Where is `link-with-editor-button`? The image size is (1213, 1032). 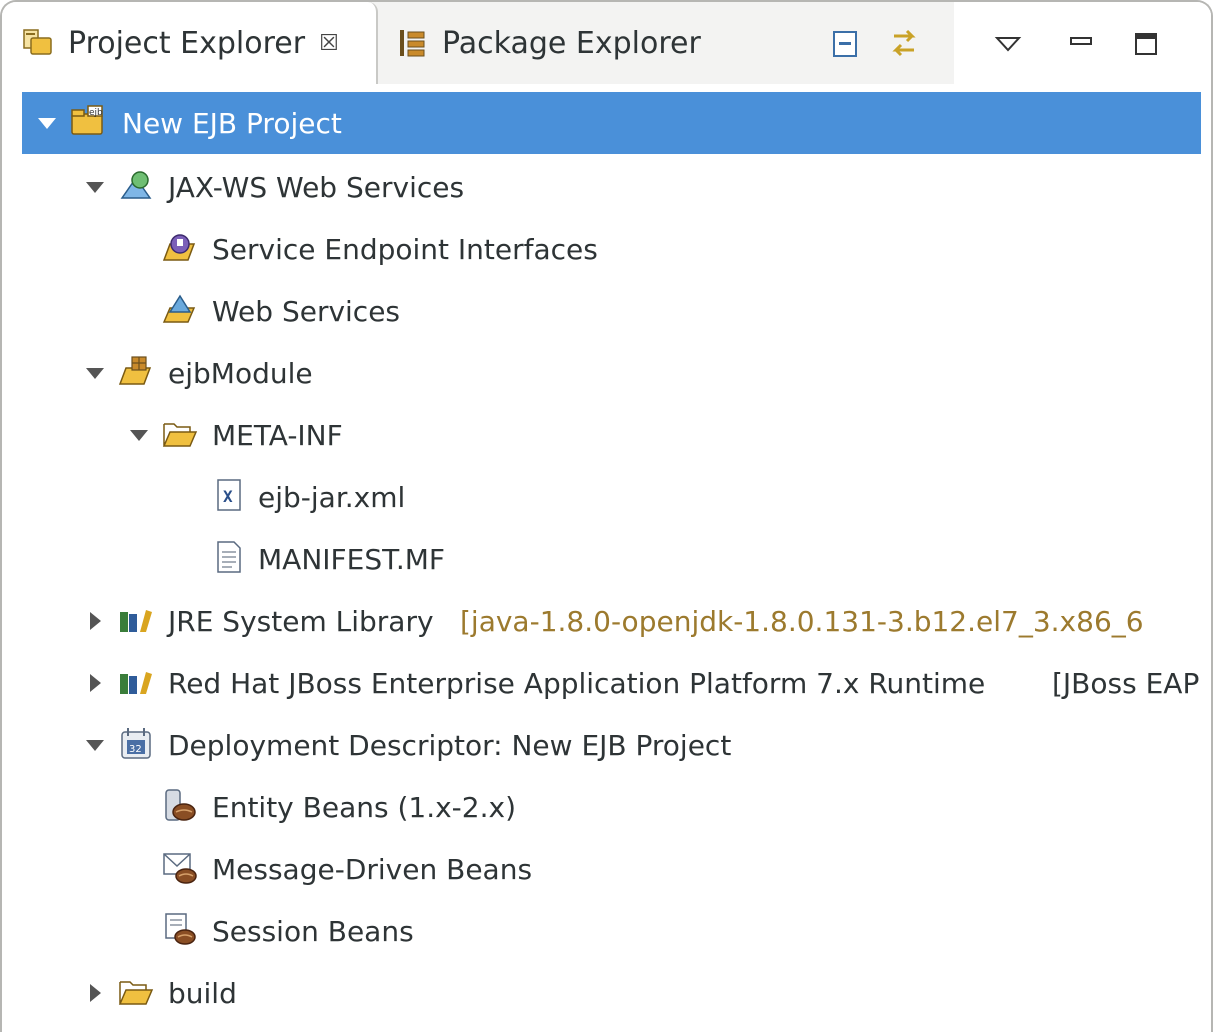
link-with-editor-button is located at coordinates (904, 44).